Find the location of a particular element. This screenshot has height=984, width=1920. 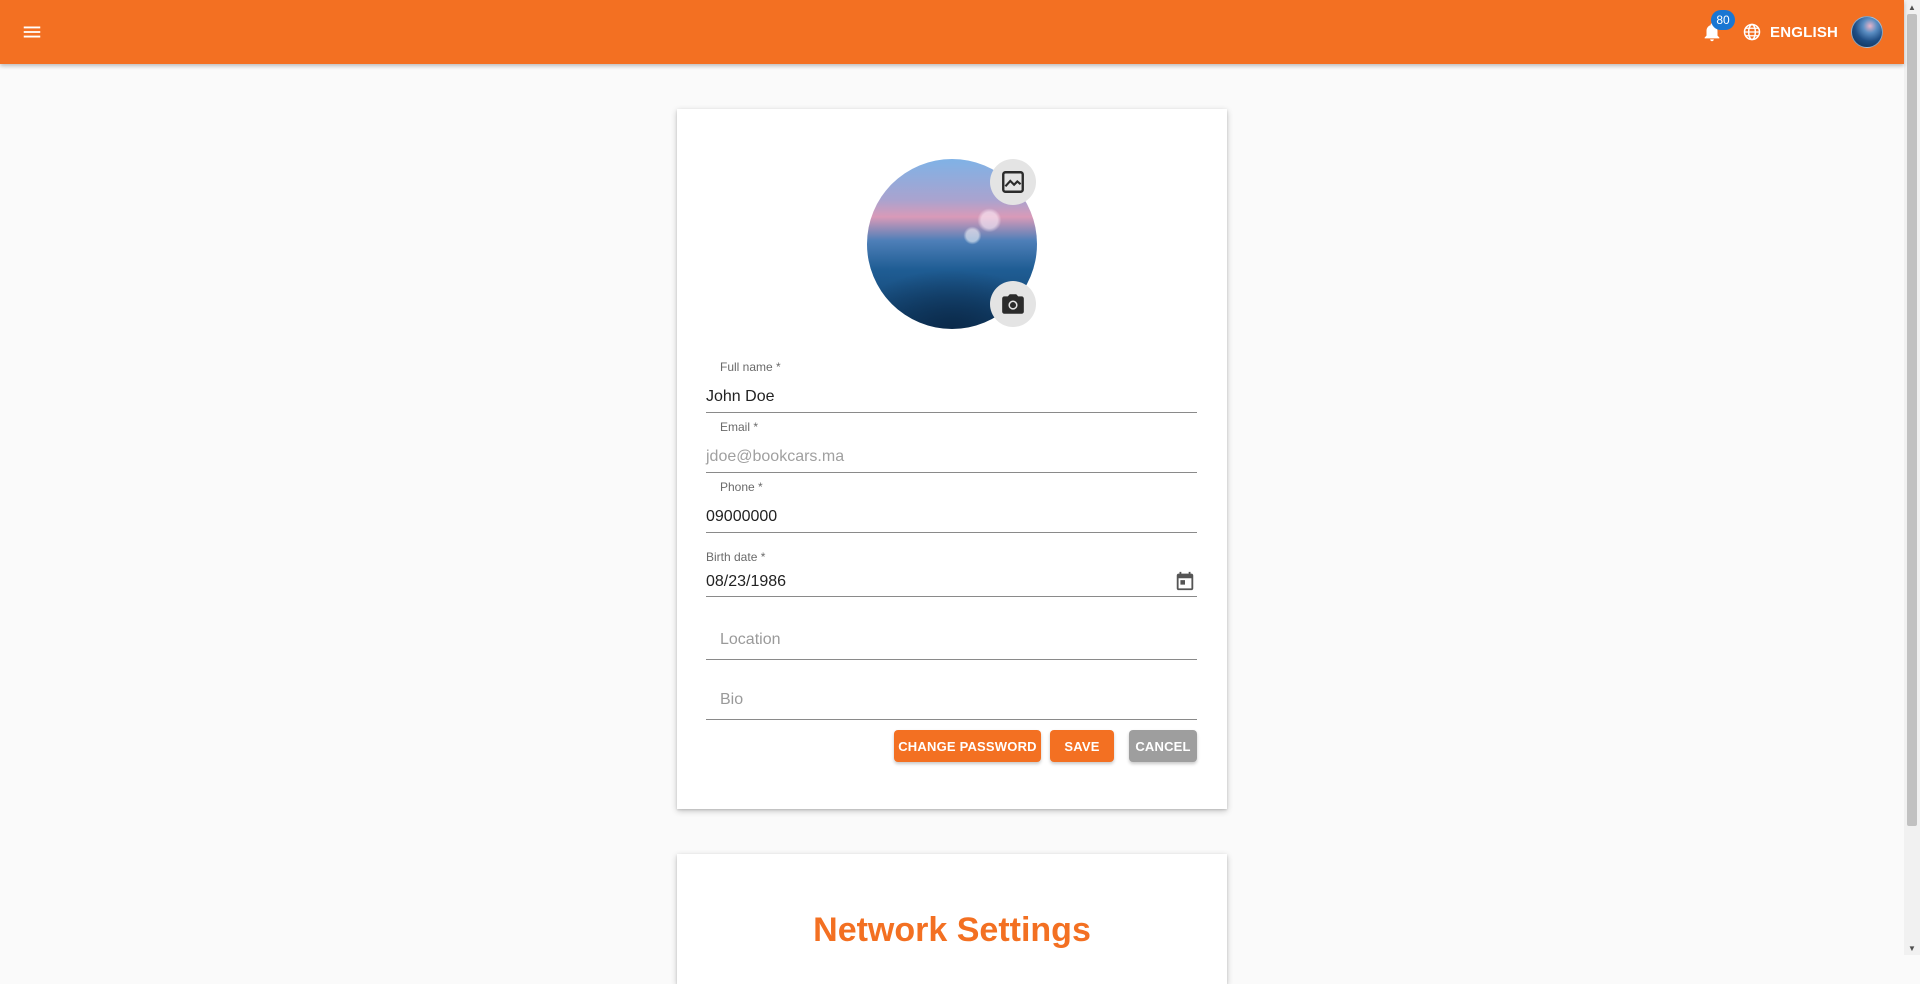

full-name-label: Full name * is located at coordinates (750, 367).